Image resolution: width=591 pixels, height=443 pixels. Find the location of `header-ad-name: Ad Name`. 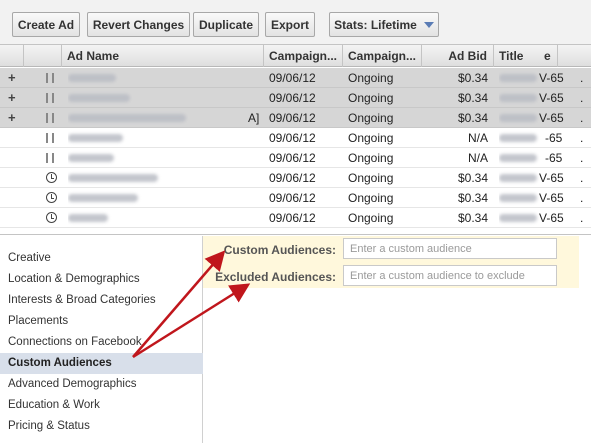

header-ad-name: Ad Name is located at coordinates (163, 56).